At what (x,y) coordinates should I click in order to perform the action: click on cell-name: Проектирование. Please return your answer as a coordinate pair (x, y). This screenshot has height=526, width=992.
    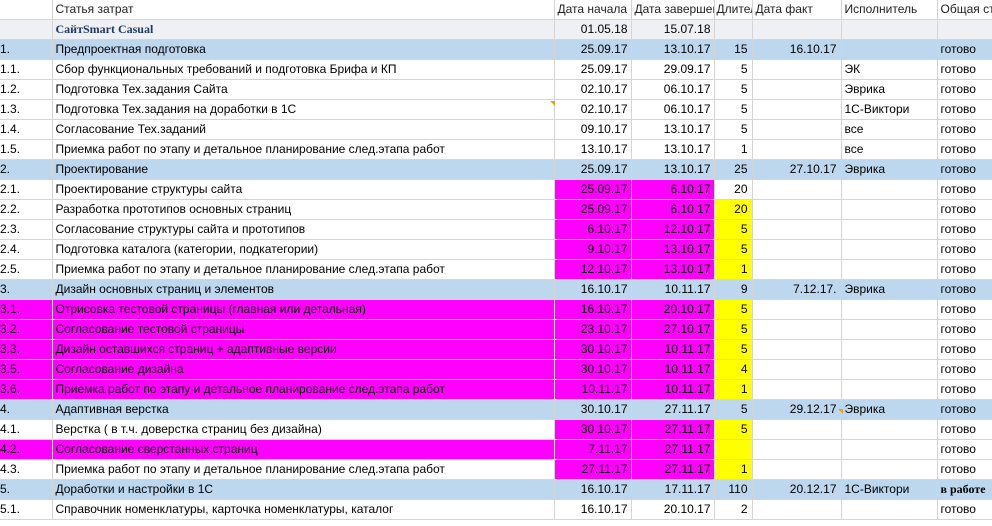
    Looking at the image, I should click on (303, 170).